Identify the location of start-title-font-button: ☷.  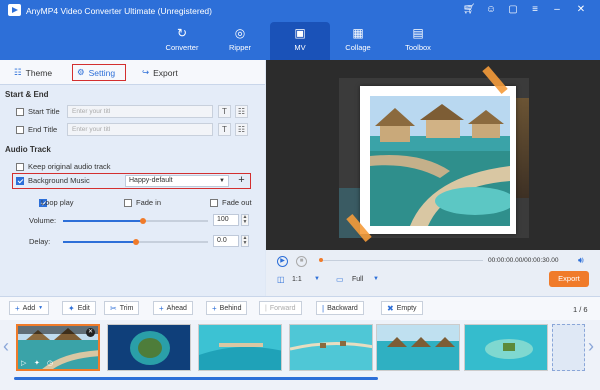
(241, 111).